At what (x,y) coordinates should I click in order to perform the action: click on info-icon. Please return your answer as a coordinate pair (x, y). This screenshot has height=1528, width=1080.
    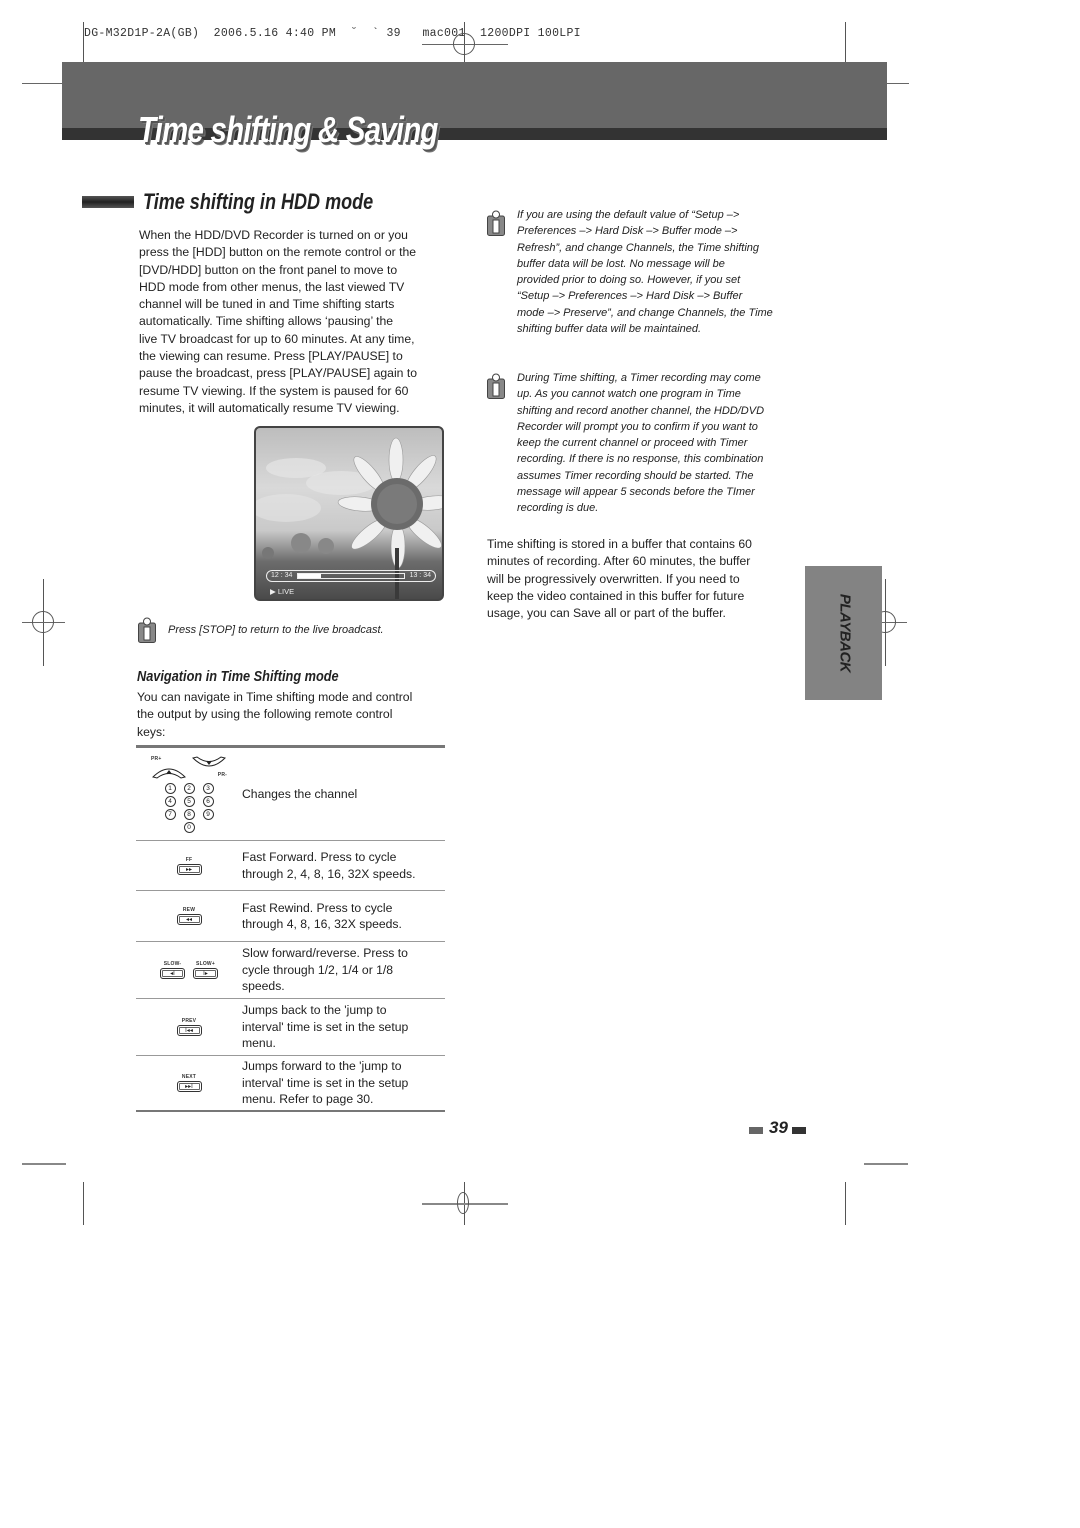
    Looking at the image, I should click on (496, 223).